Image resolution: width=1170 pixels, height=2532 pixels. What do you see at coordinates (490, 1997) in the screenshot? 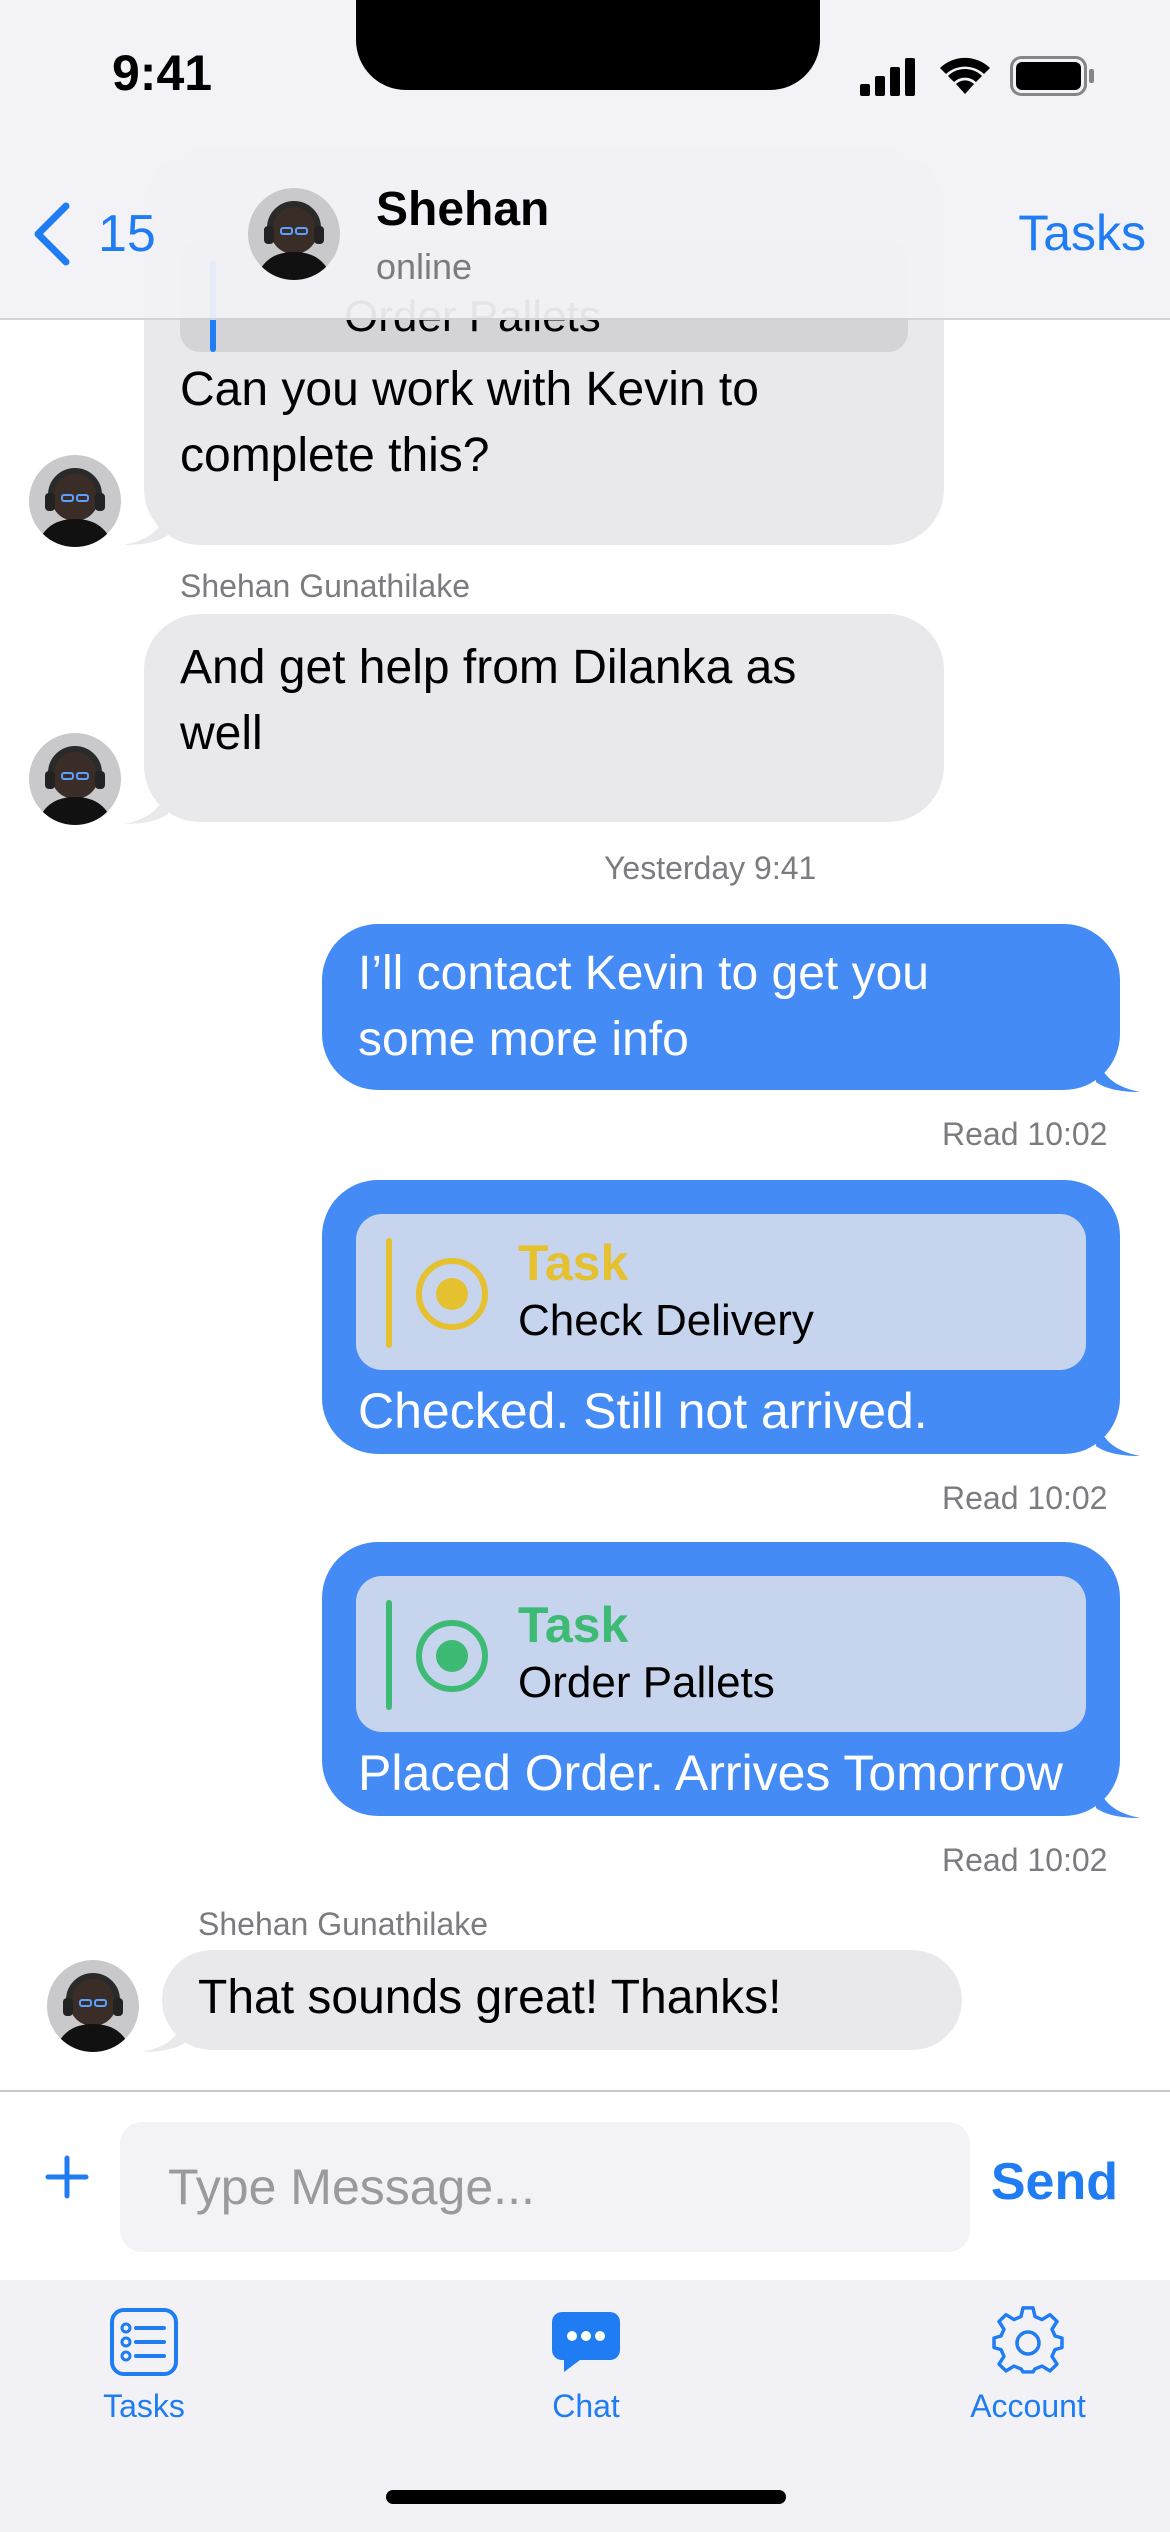
I see `message-text: That sounds great! Thanks!` at bounding box center [490, 1997].